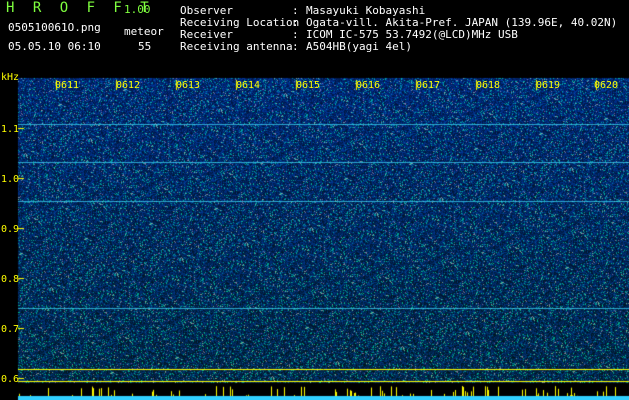 Image resolution: width=629 pixels, height=400 pixels. I want to click on file-name: 050510061O.png, so click(54, 27).